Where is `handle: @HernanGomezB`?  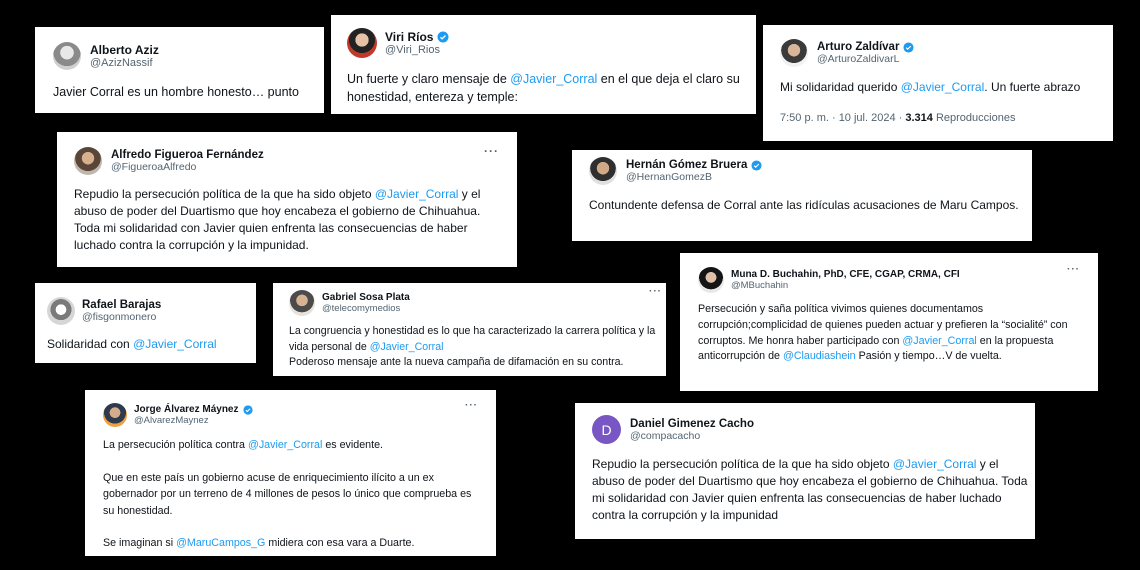
handle: @HernanGomezB is located at coordinates (694, 177).